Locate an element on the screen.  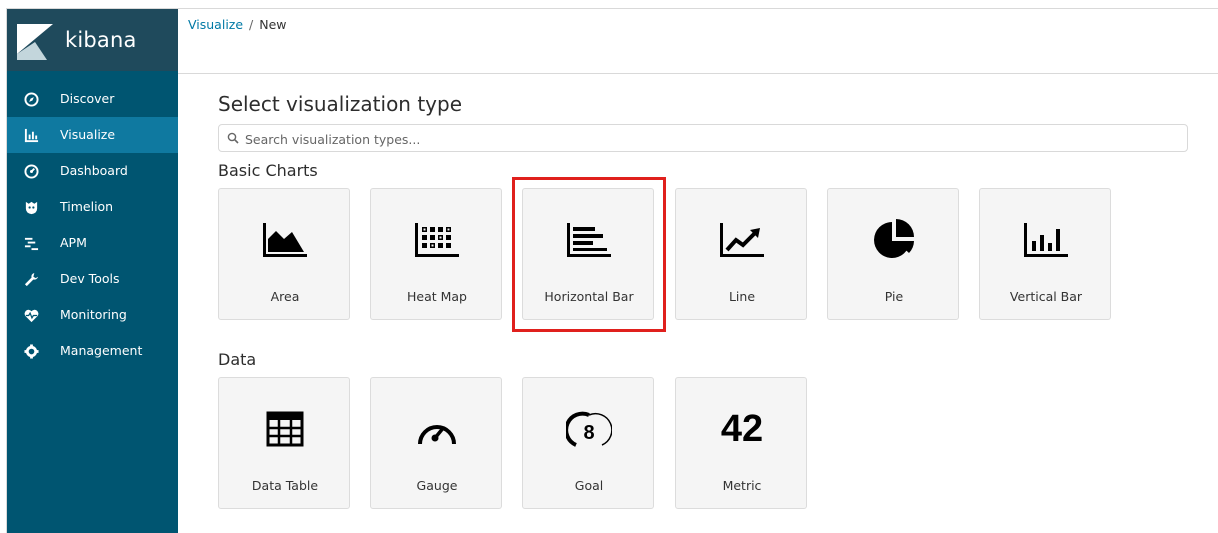
vis-card-label: Data Table is located at coordinates (285, 485).